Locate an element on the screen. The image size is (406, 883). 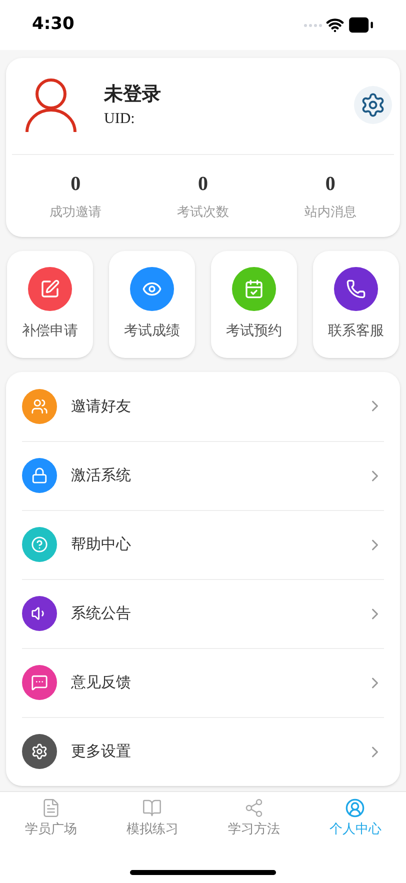
menu-item: 意见反馈 is located at coordinates (203, 682).